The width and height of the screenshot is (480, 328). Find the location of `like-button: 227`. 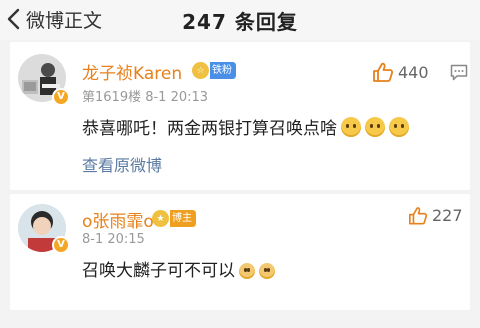

like-button: 227 is located at coordinates (435, 215).